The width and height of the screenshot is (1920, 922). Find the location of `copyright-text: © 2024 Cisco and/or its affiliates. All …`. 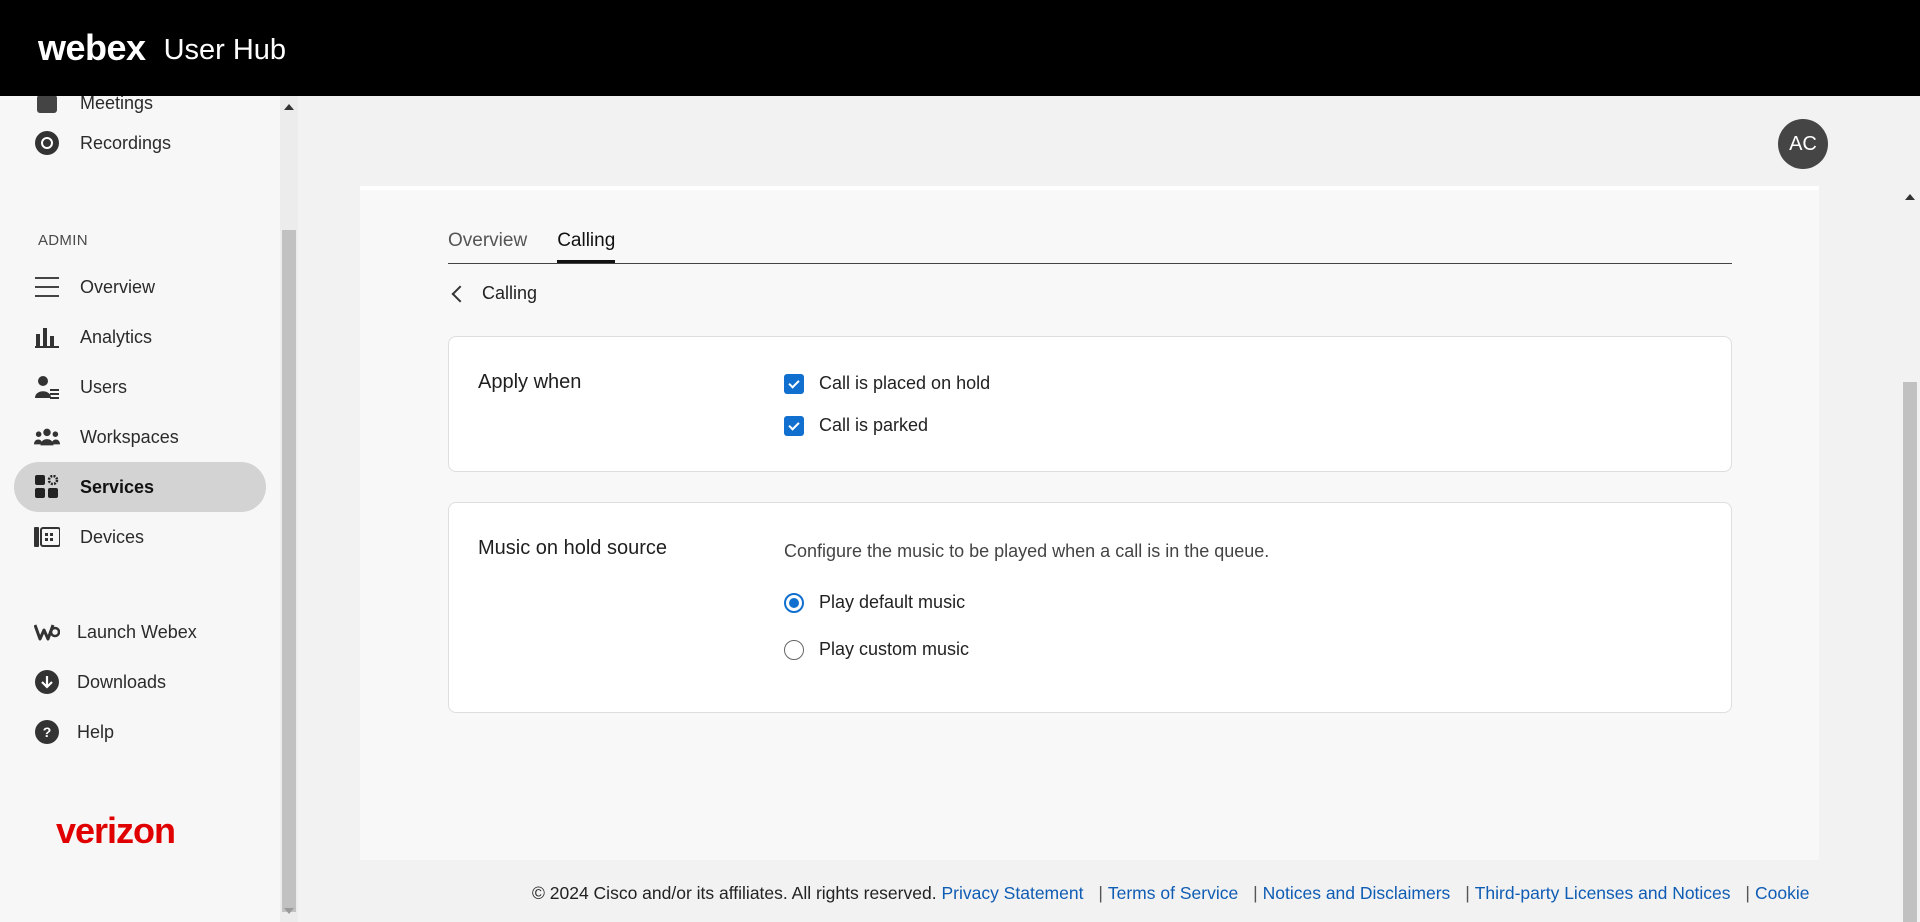

copyright-text: © 2024 Cisco and/or its affiliates. All … is located at coordinates (734, 893).